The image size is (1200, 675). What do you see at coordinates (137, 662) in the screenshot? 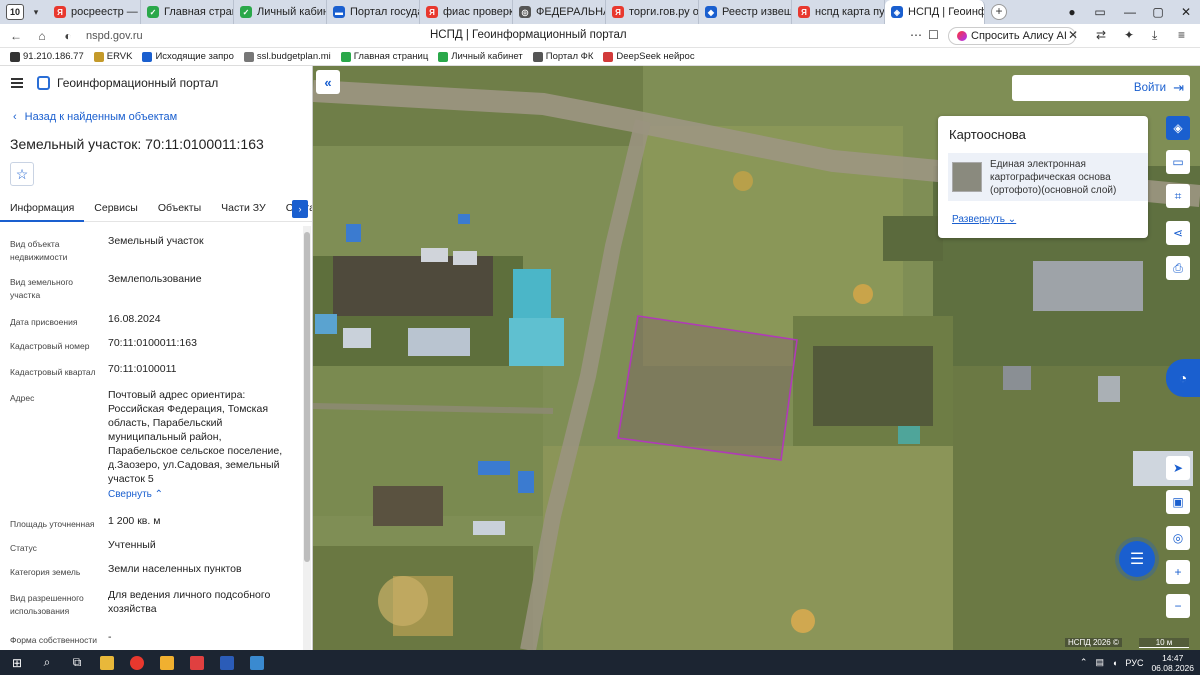
I see `yandex-browser-icon` at bounding box center [137, 662].